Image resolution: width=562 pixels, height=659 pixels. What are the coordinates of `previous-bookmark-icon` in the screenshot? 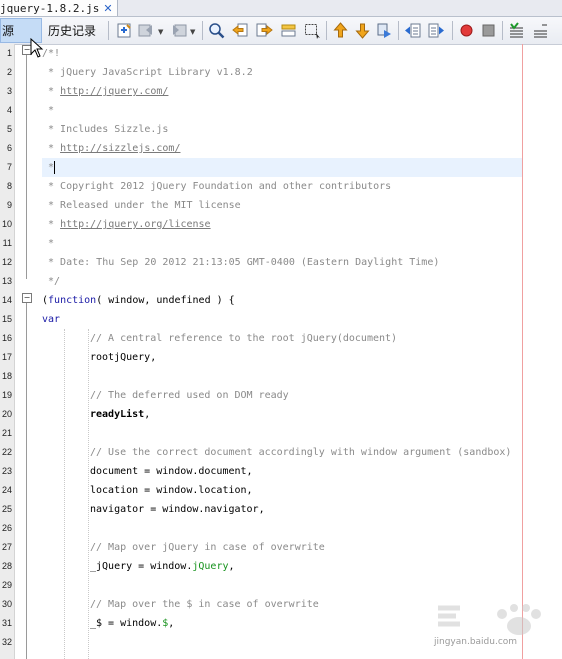 It's located at (340, 30).